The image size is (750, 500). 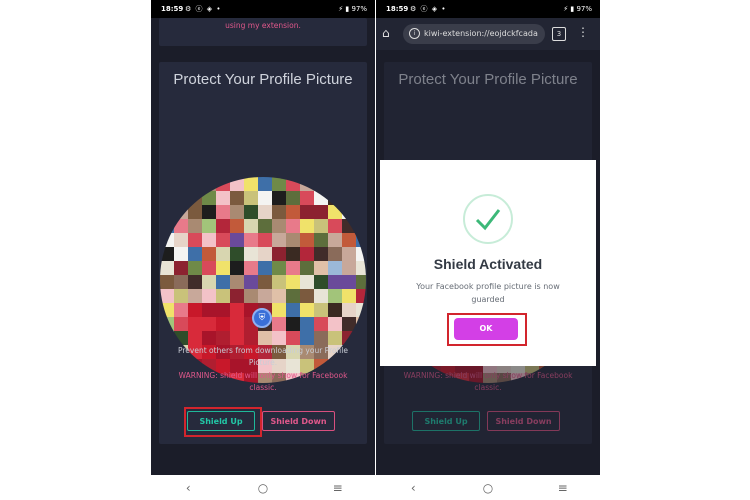 I want to click on highlight-box-ok, so click(x=487, y=329).